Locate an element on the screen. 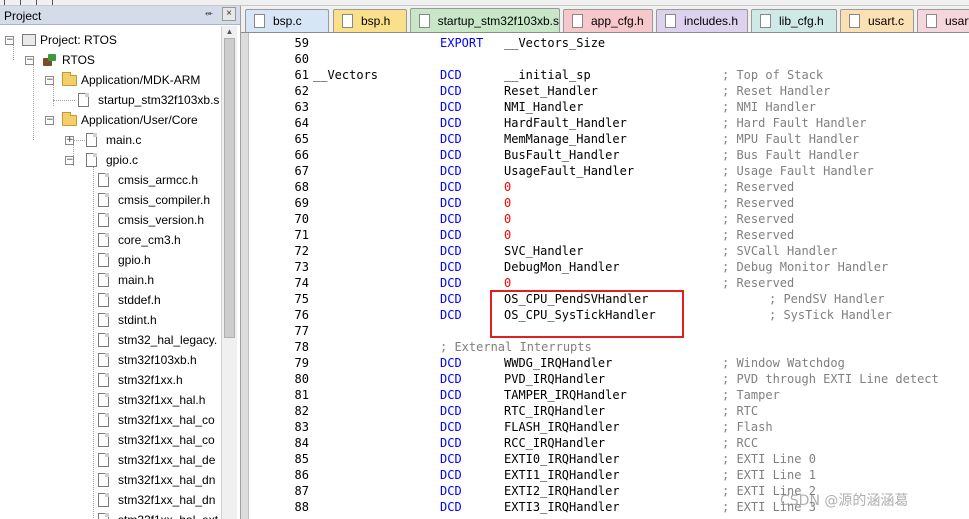 Image resolution: width=969 pixels, height=519 pixels. project-tree-scrollbar: ▲ is located at coordinates (229, 272).